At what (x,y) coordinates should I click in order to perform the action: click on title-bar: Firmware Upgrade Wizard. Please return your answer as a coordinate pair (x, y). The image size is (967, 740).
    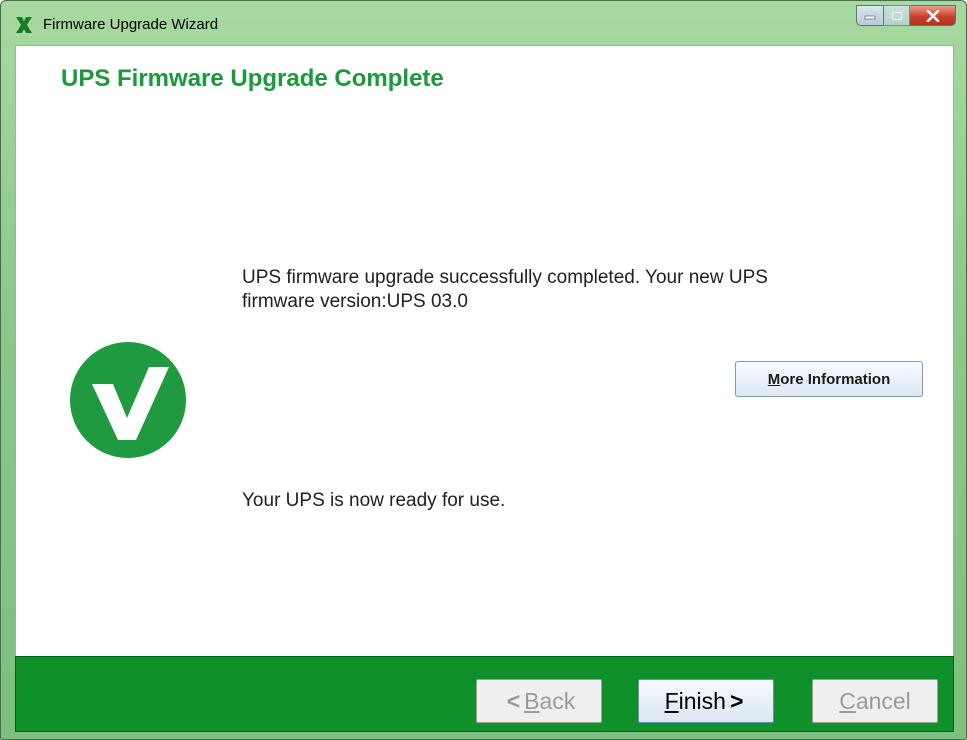
    Looking at the image, I should click on (483, 23).